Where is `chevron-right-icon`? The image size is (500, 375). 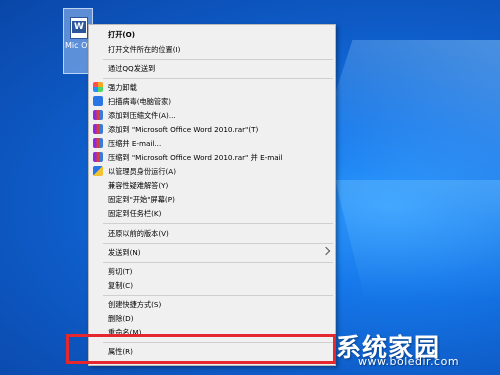
chevron-right-icon is located at coordinates (326, 251).